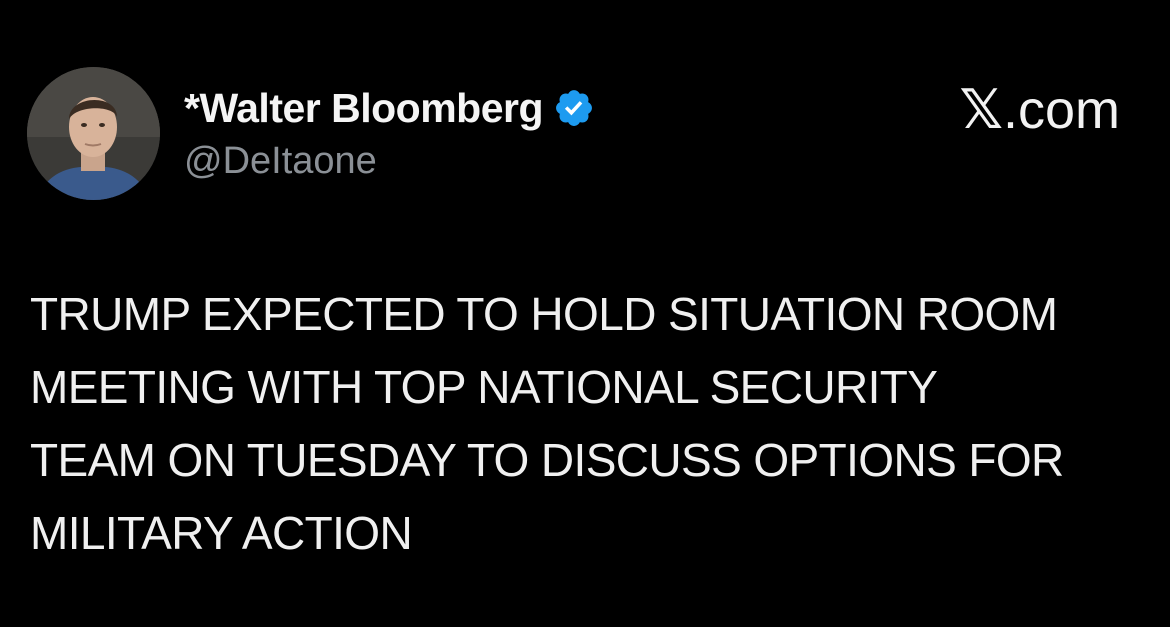 Image resolution: width=1170 pixels, height=627 pixels. I want to click on verified-badge-icon, so click(574, 108).